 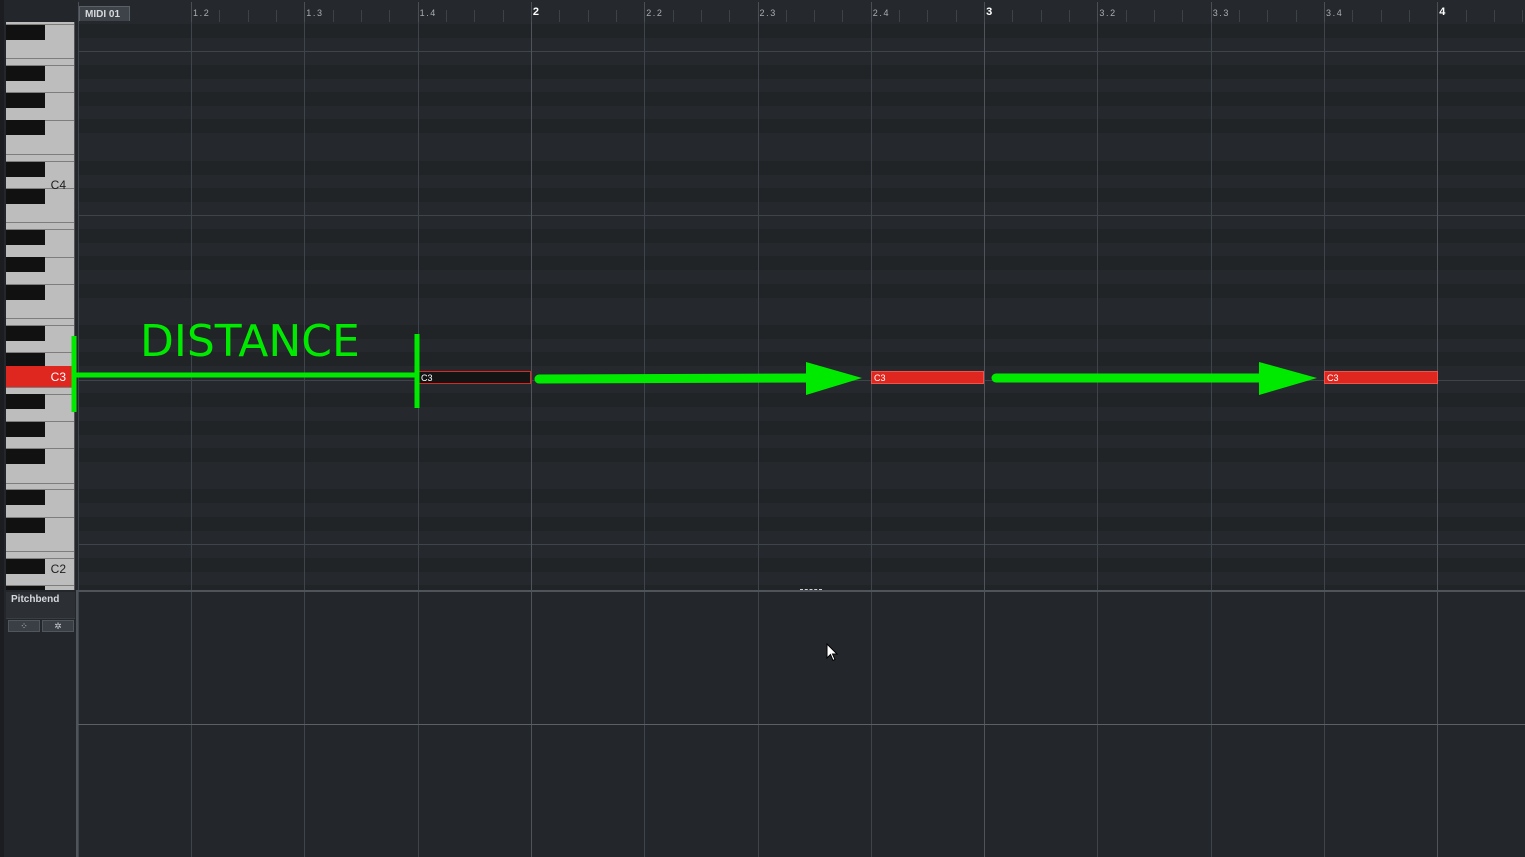 What do you see at coordinates (474, 377) in the screenshot?
I see `midi-note-selected: C3` at bounding box center [474, 377].